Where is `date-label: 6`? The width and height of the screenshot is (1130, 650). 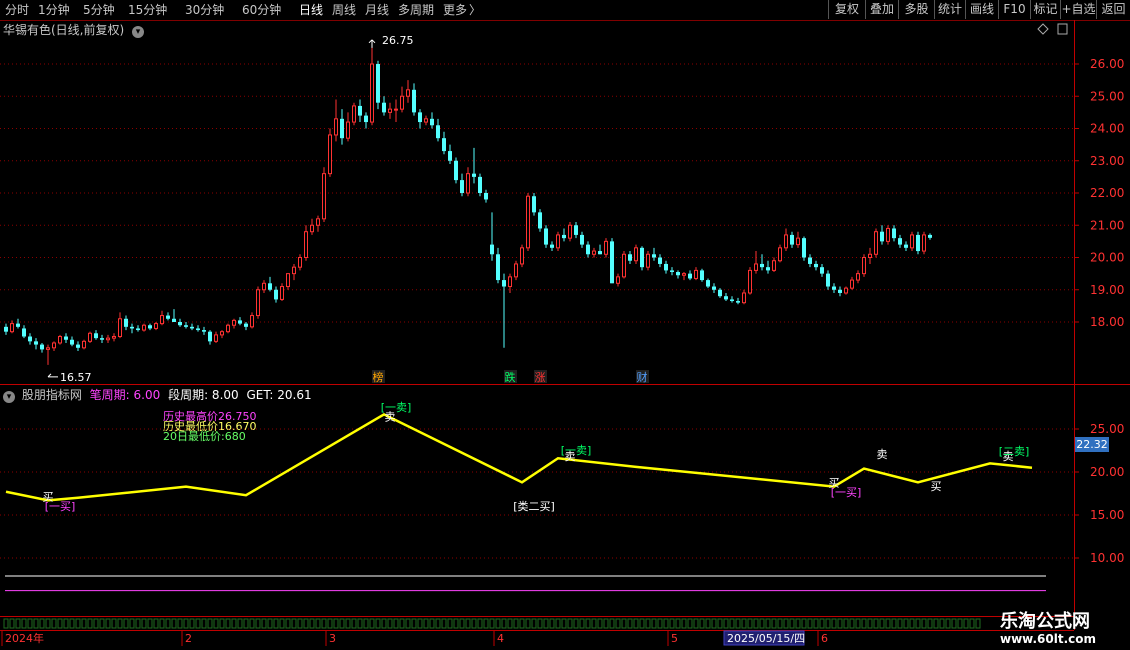 date-label: 6 is located at coordinates (824, 638).